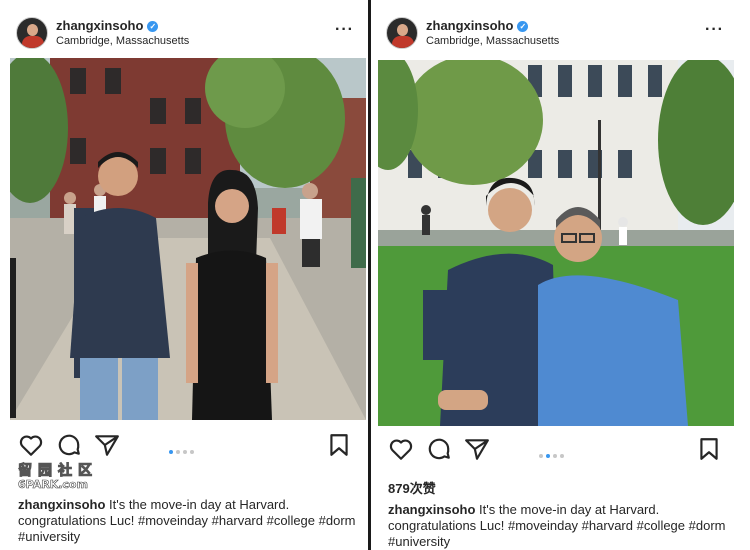 The image size is (750, 550). Describe the element at coordinates (53, 485) in the screenshot. I see `watermark-url: 6PARK.com` at that location.